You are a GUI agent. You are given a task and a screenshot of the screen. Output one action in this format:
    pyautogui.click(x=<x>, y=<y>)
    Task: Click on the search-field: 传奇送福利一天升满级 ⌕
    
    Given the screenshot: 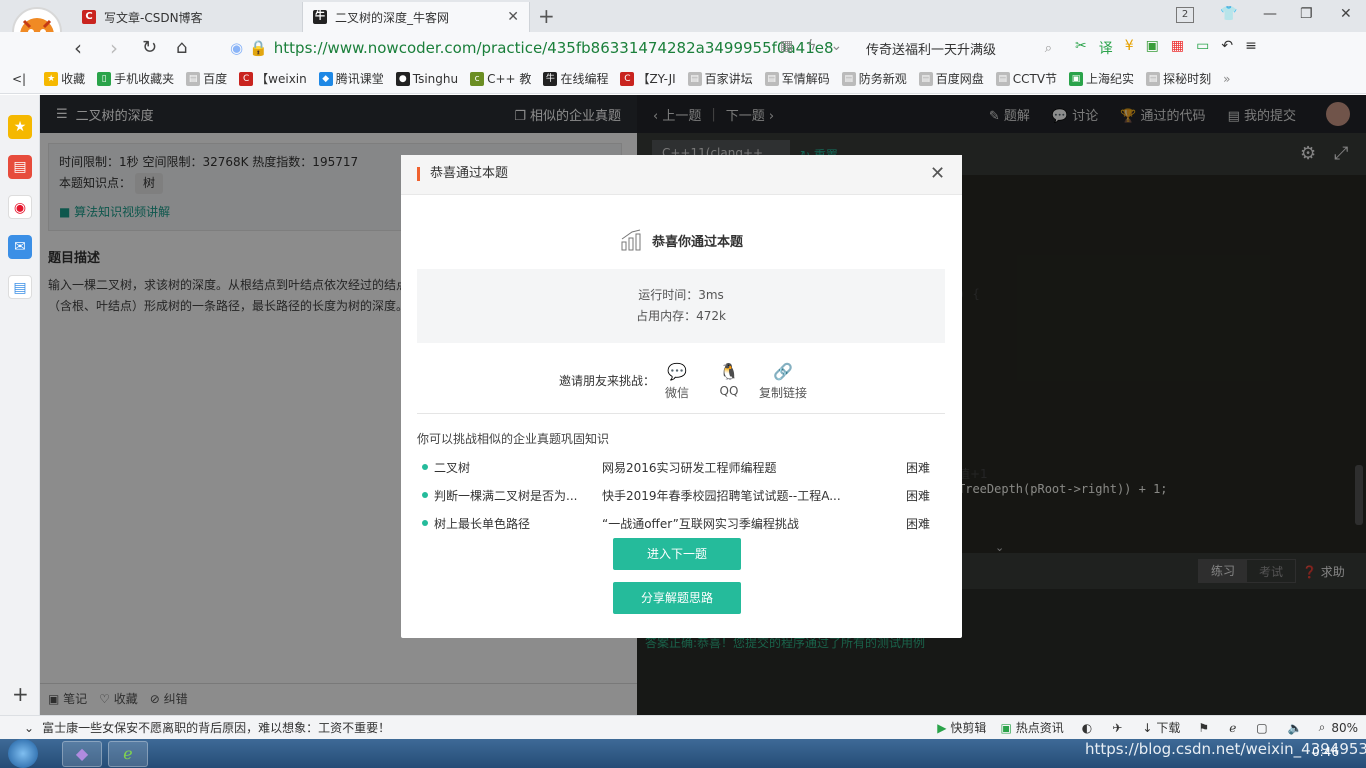 What is the action you would take?
    pyautogui.click(x=959, y=48)
    